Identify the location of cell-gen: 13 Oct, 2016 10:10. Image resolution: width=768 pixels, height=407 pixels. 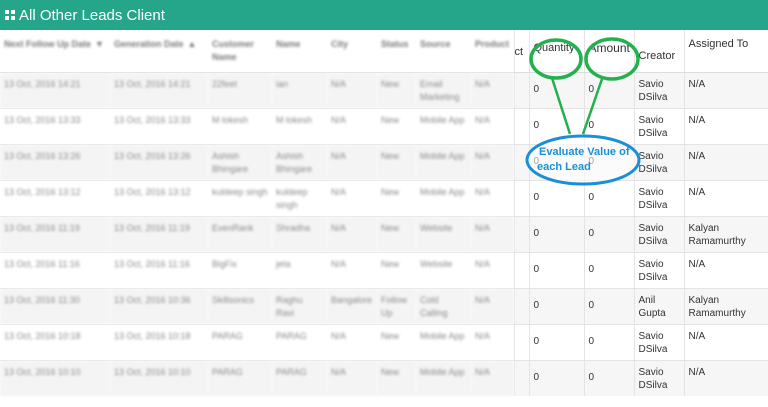
(159, 377).